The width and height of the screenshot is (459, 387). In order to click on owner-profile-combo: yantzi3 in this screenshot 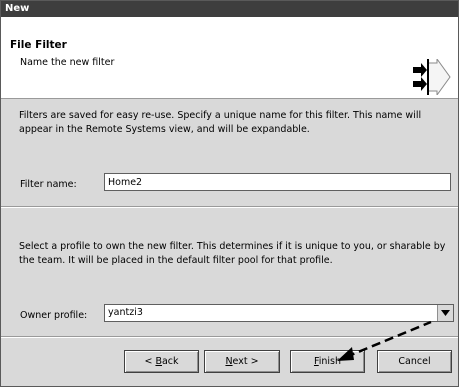, I will do `click(279, 313)`.